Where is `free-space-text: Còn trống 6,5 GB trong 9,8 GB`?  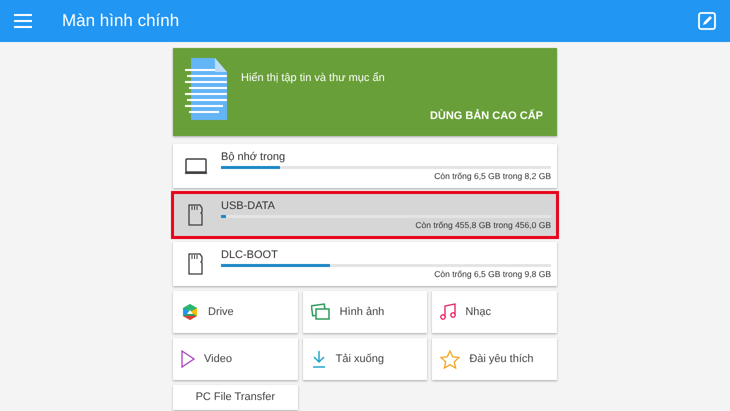
free-space-text: Còn trống 6,5 GB trong 9,8 GB is located at coordinates (492, 274).